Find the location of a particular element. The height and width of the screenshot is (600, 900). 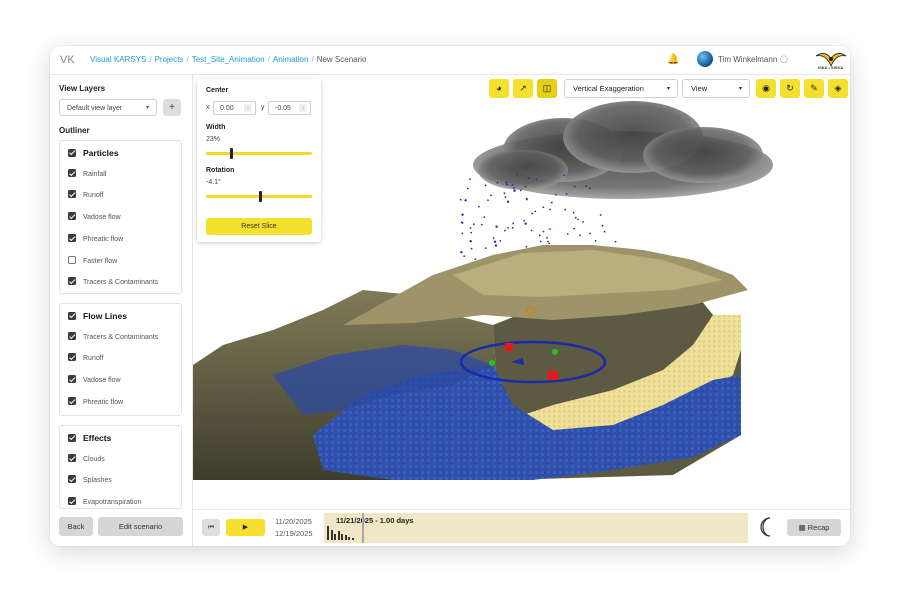

outliner-item: Splashes is located at coordinates (90, 481).